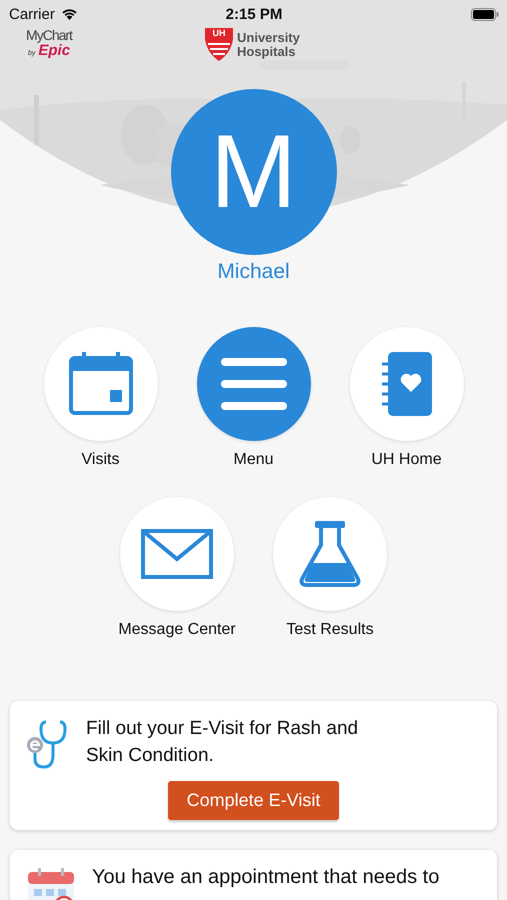  Describe the element at coordinates (484, 14) in the screenshot. I see `battery-icon` at that location.